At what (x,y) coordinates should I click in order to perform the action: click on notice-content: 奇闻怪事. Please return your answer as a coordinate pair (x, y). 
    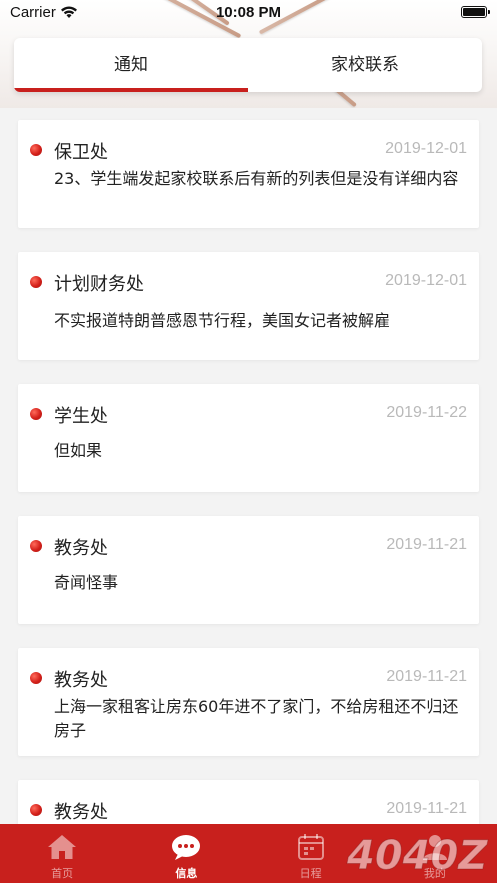
    Looking at the image, I should click on (86, 582).